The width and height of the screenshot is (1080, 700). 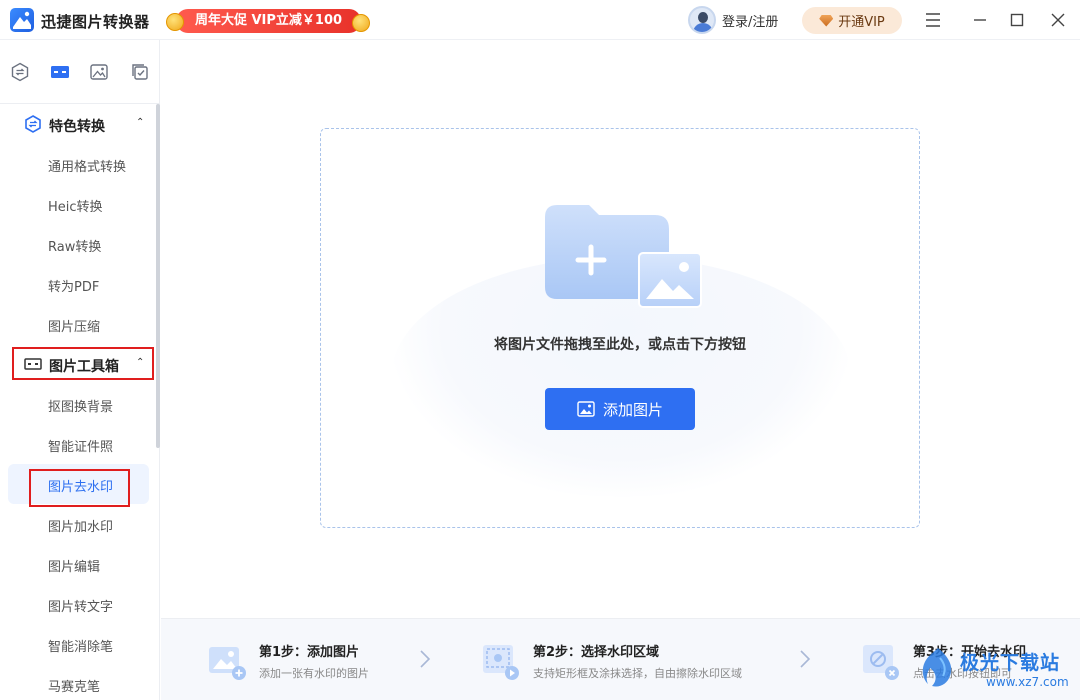 I want to click on sidebar-item-general-format: 通用格式转换, so click(x=78, y=164).